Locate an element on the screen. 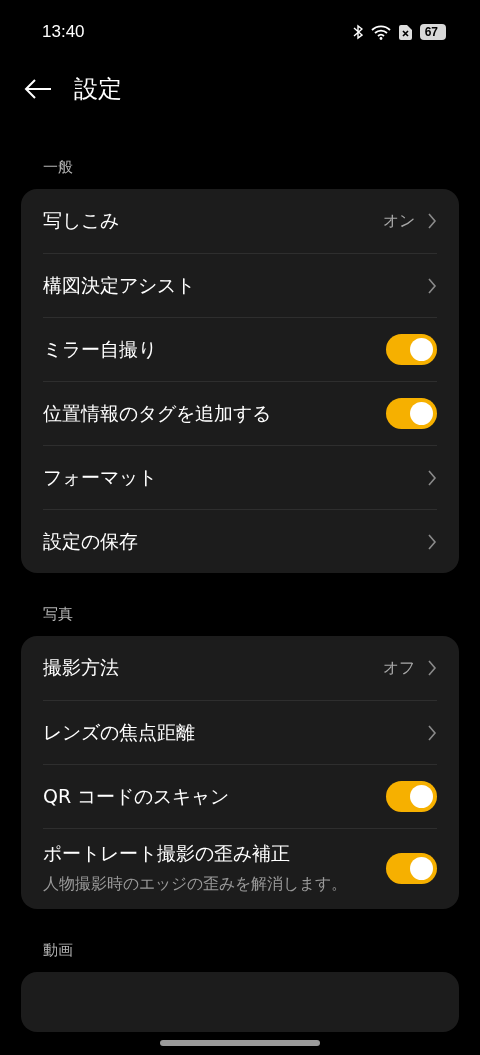  bluetooth-icon is located at coordinates (357, 32).